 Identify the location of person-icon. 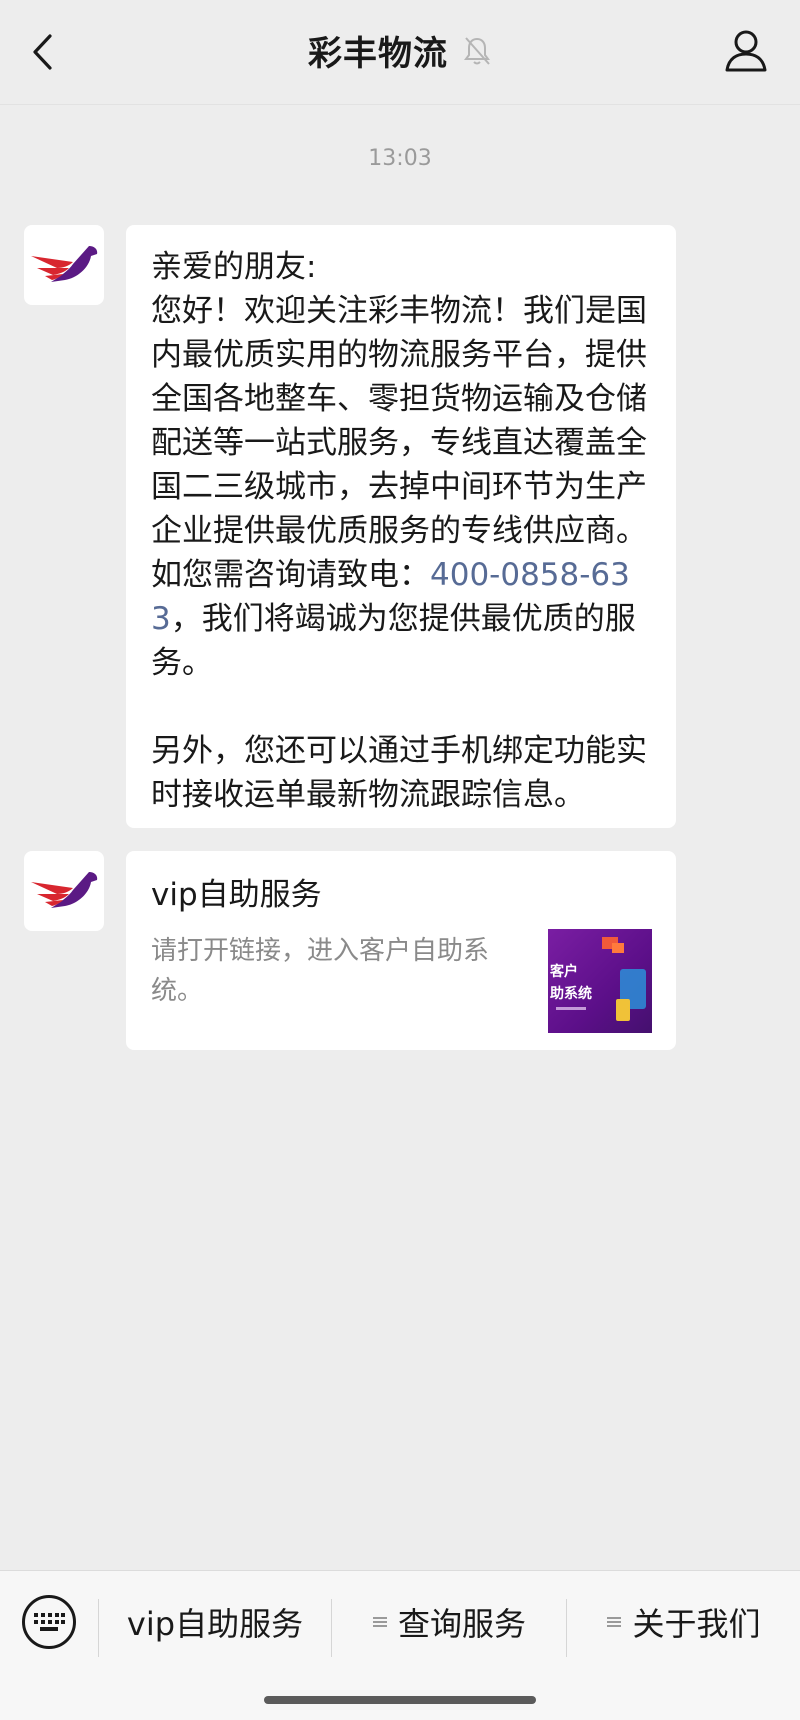
(746, 51).